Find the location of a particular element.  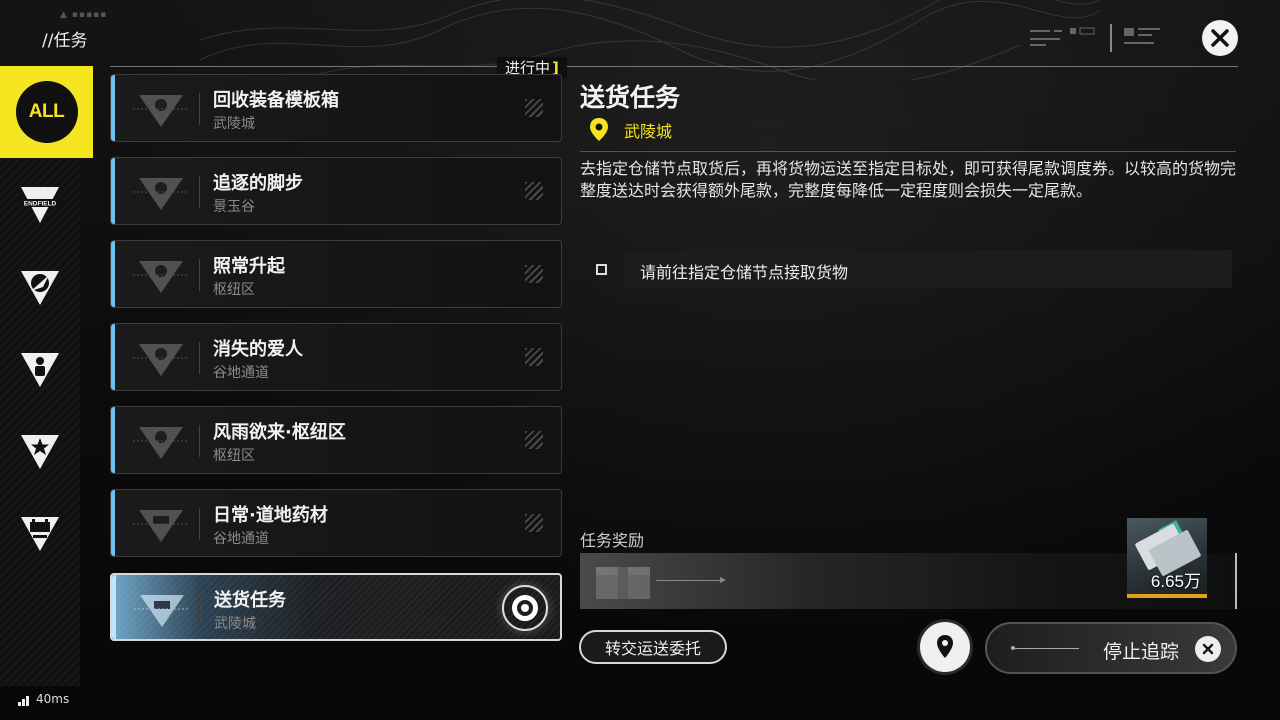

quest-title: 送货任务 is located at coordinates (250, 600).